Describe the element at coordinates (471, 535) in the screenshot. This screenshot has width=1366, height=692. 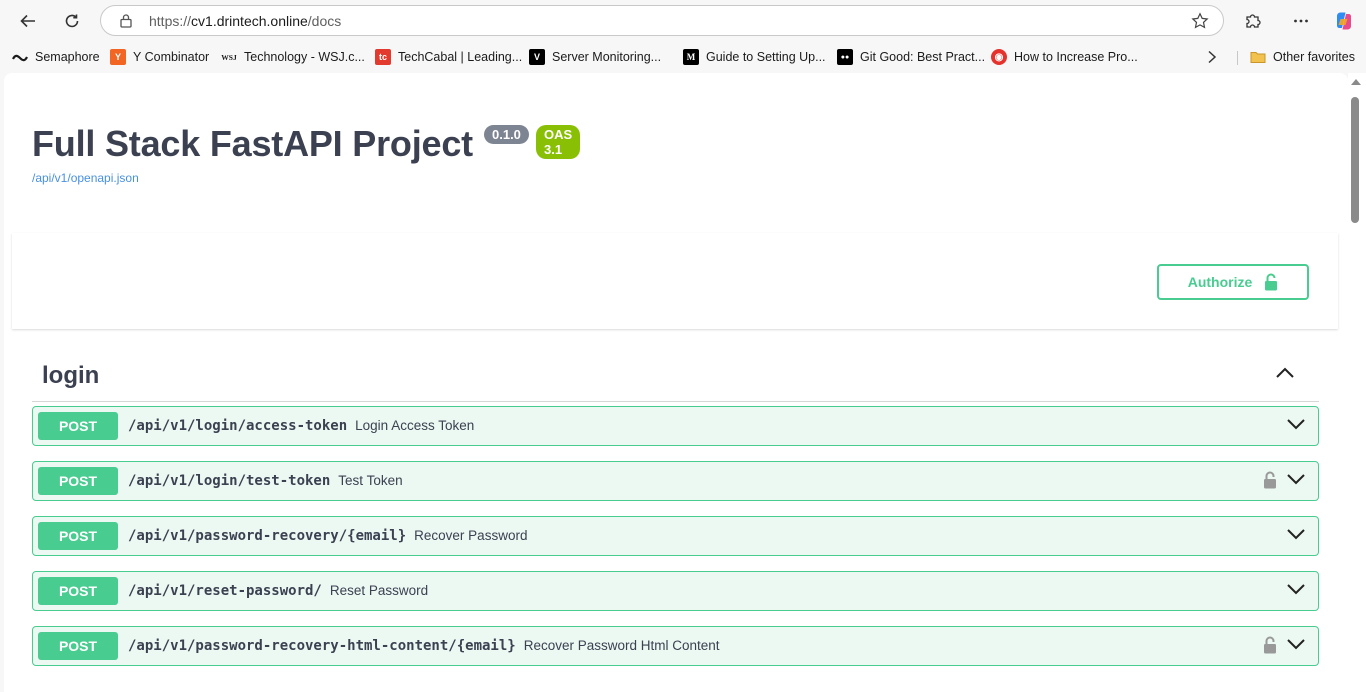
I see `operation-summary: Recover Password` at that location.